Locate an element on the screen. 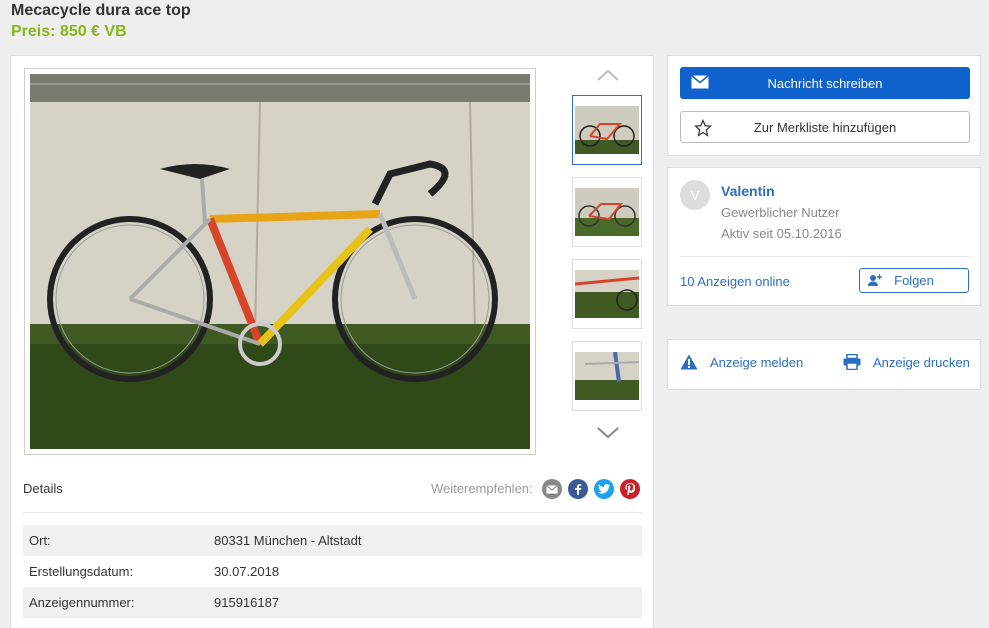 This screenshot has width=989, height=628. detail-row-created: Erstellungsdatum: 30.07.2018 is located at coordinates (332, 571).